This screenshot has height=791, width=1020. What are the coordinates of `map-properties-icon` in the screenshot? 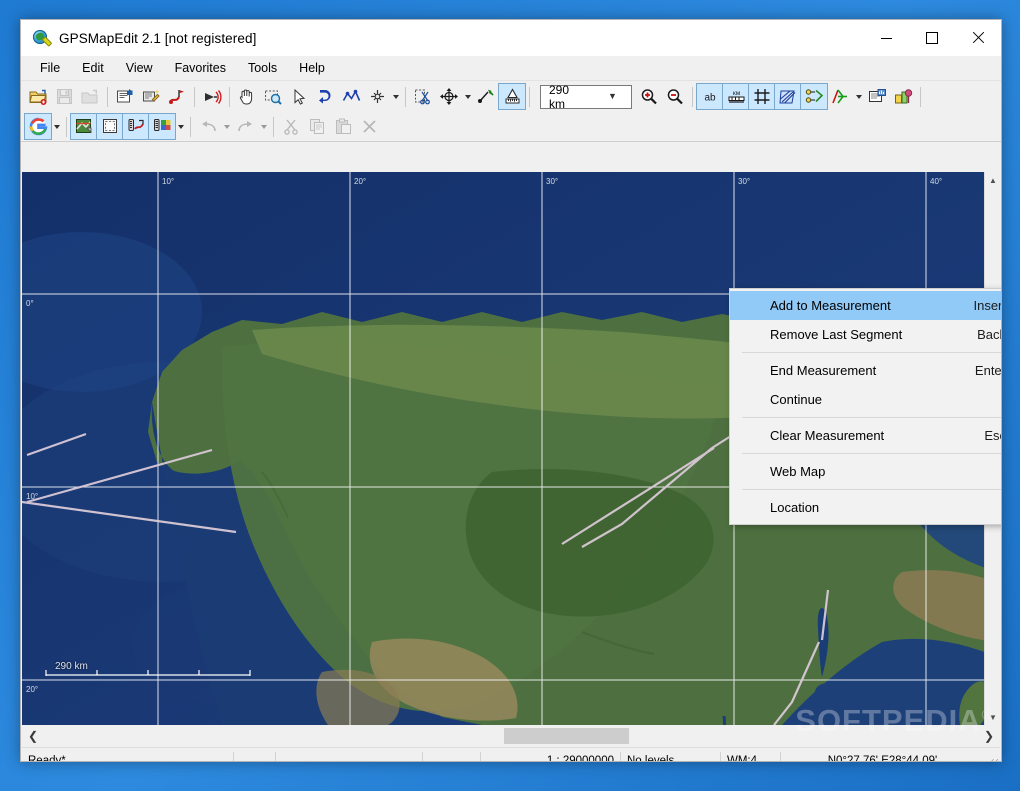 It's located at (125, 96).